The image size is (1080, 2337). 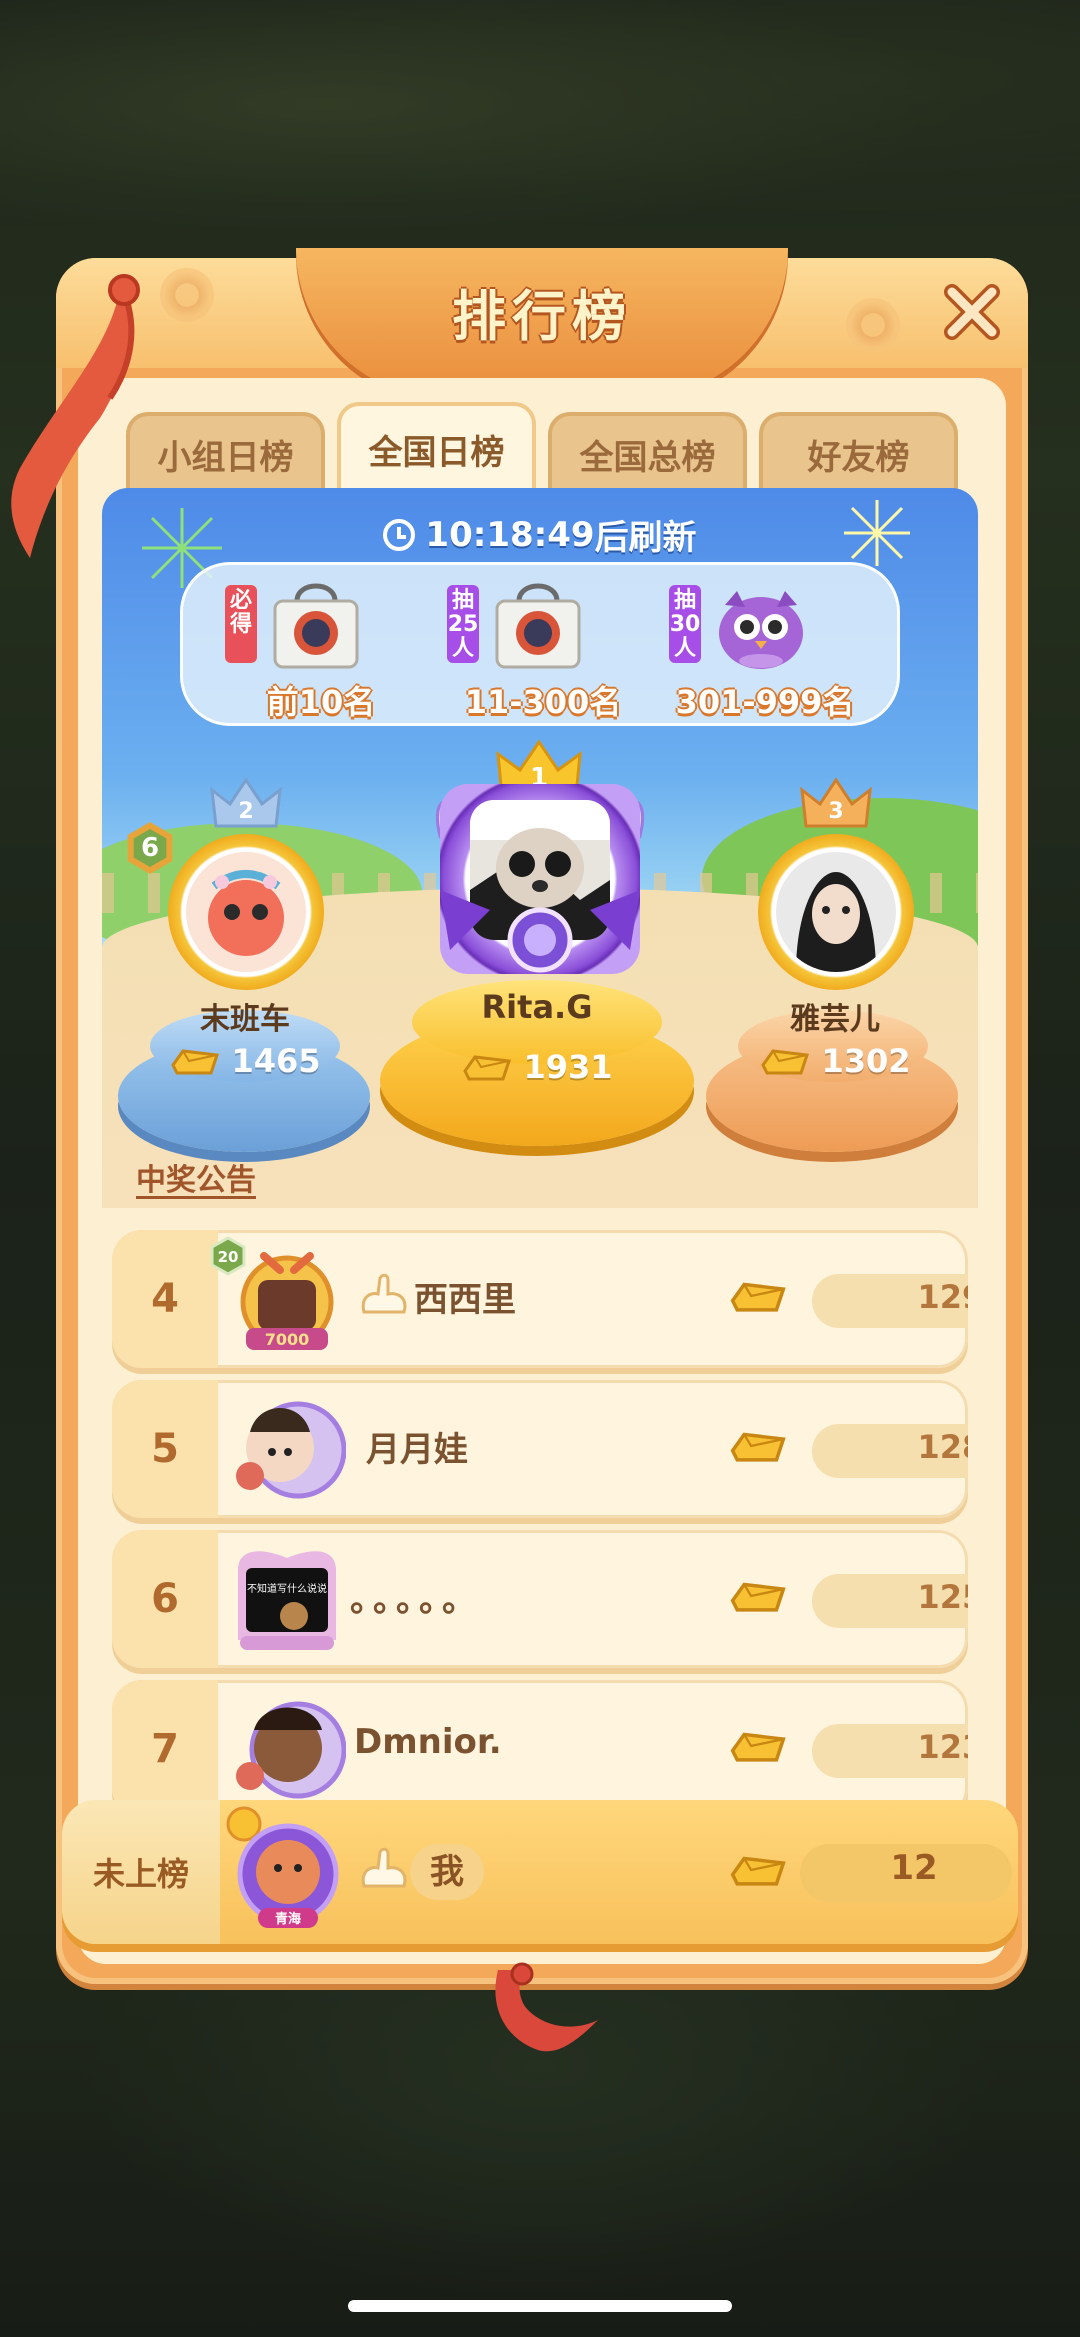 What do you see at coordinates (428, 1742) in the screenshot?
I see `row-name: Dmnior.` at bounding box center [428, 1742].